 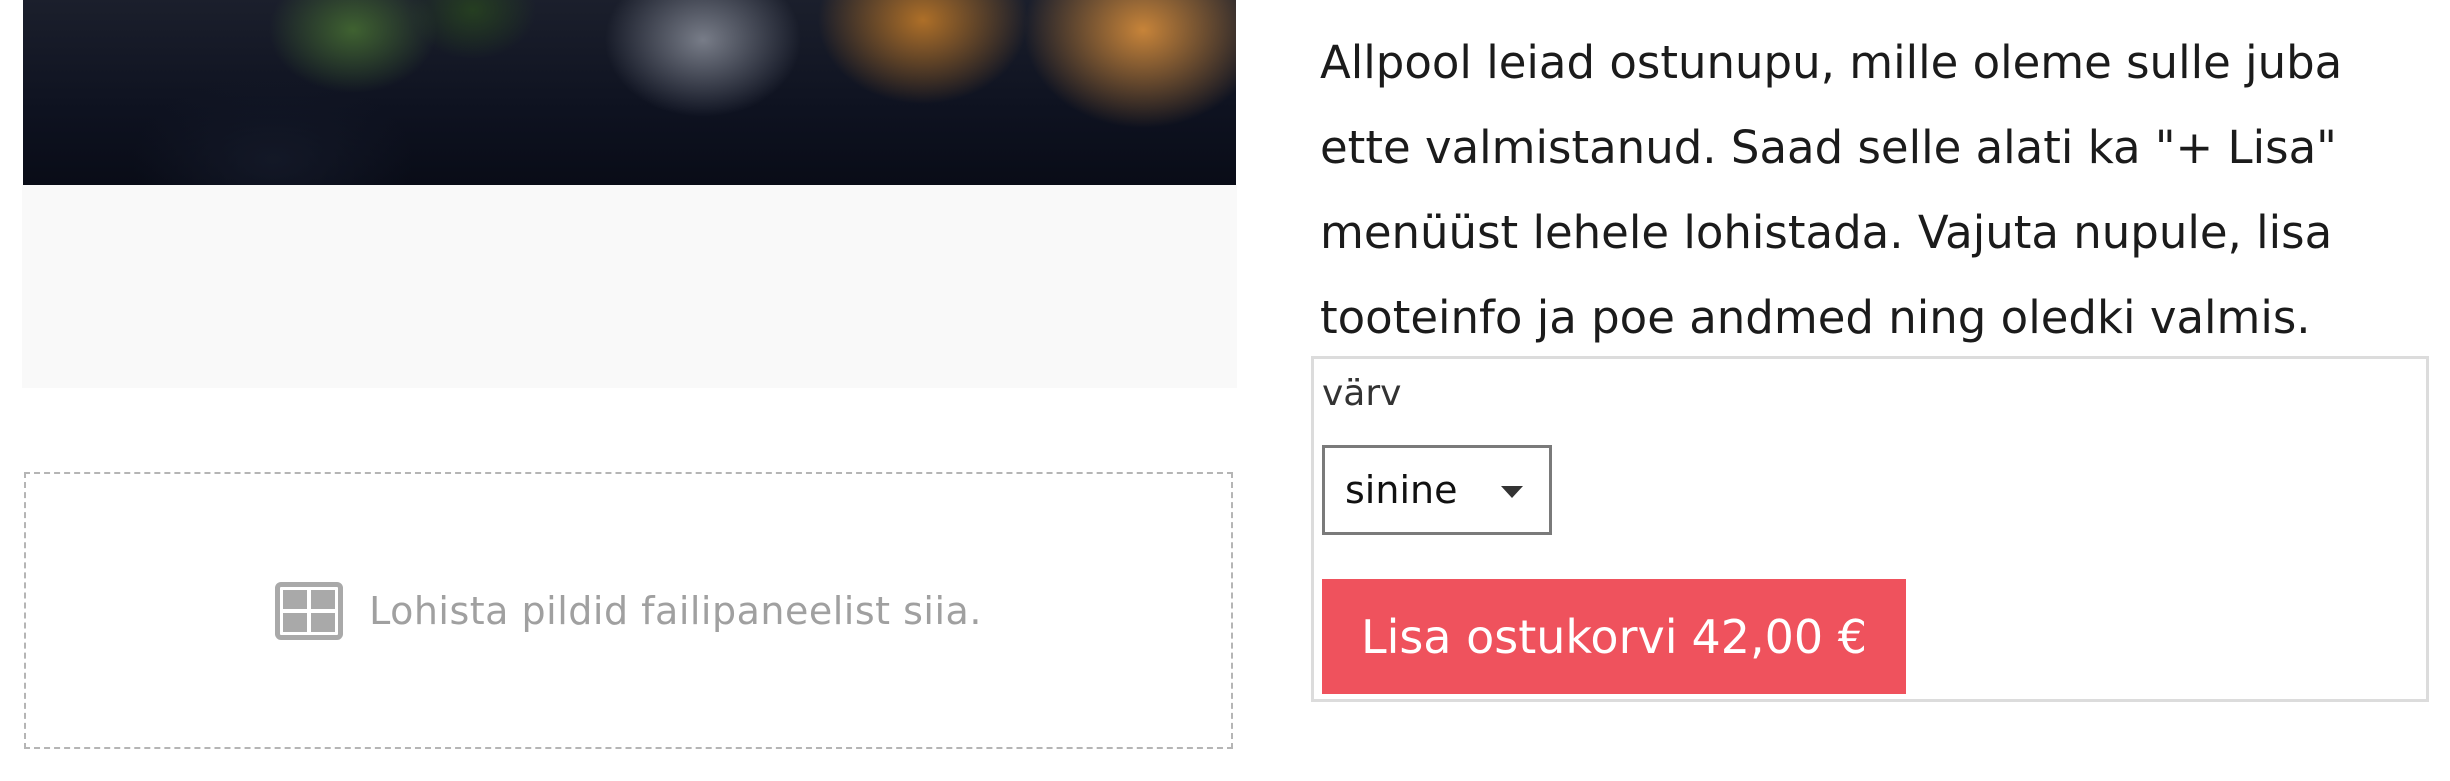 I want to click on select-value: sinine, so click(x=1401, y=490).